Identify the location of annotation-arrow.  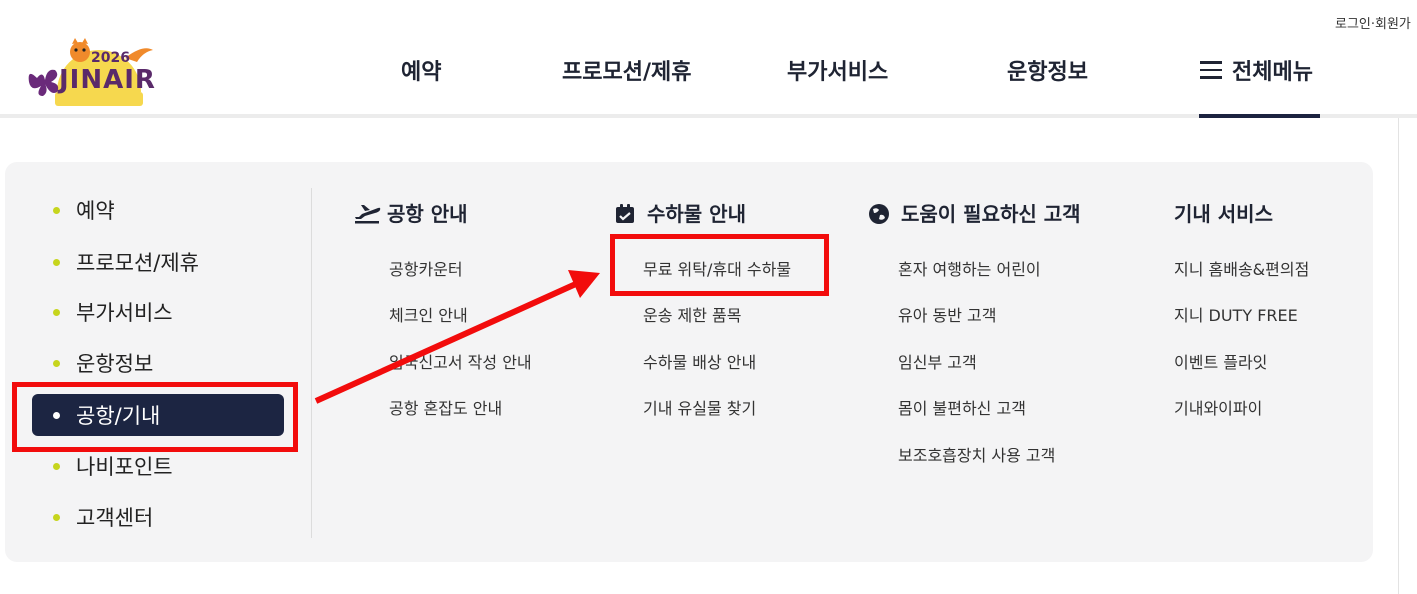
(457, 337).